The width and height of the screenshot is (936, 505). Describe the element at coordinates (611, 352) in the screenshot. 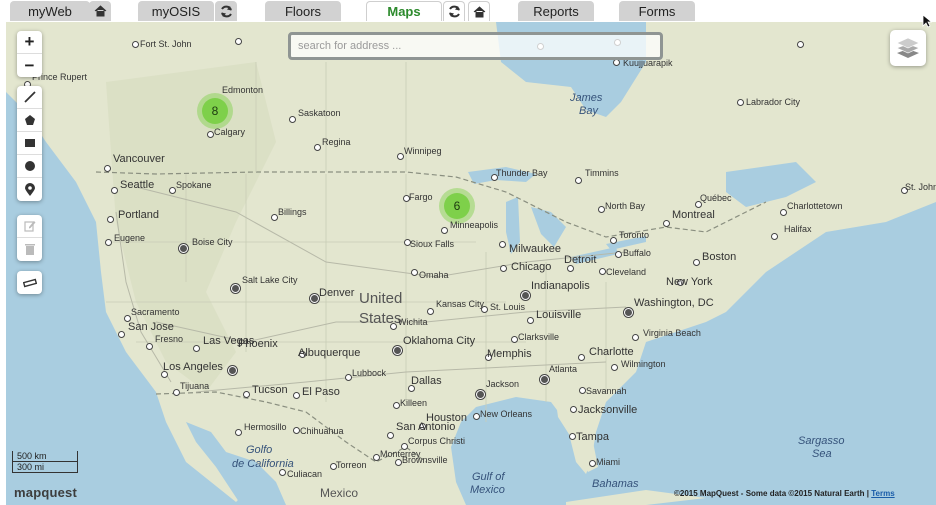

I see `city-label: Charlotte` at that location.